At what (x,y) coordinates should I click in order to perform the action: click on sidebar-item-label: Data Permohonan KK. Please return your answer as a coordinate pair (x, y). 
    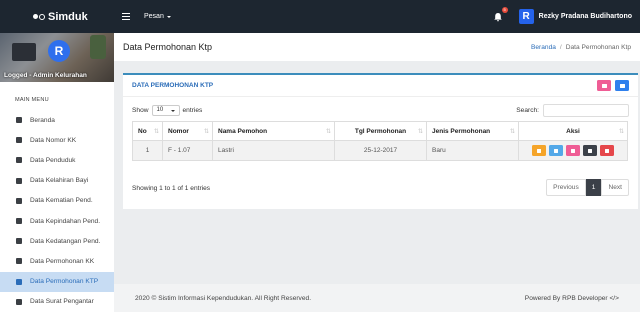
    Looking at the image, I should click on (62, 261).